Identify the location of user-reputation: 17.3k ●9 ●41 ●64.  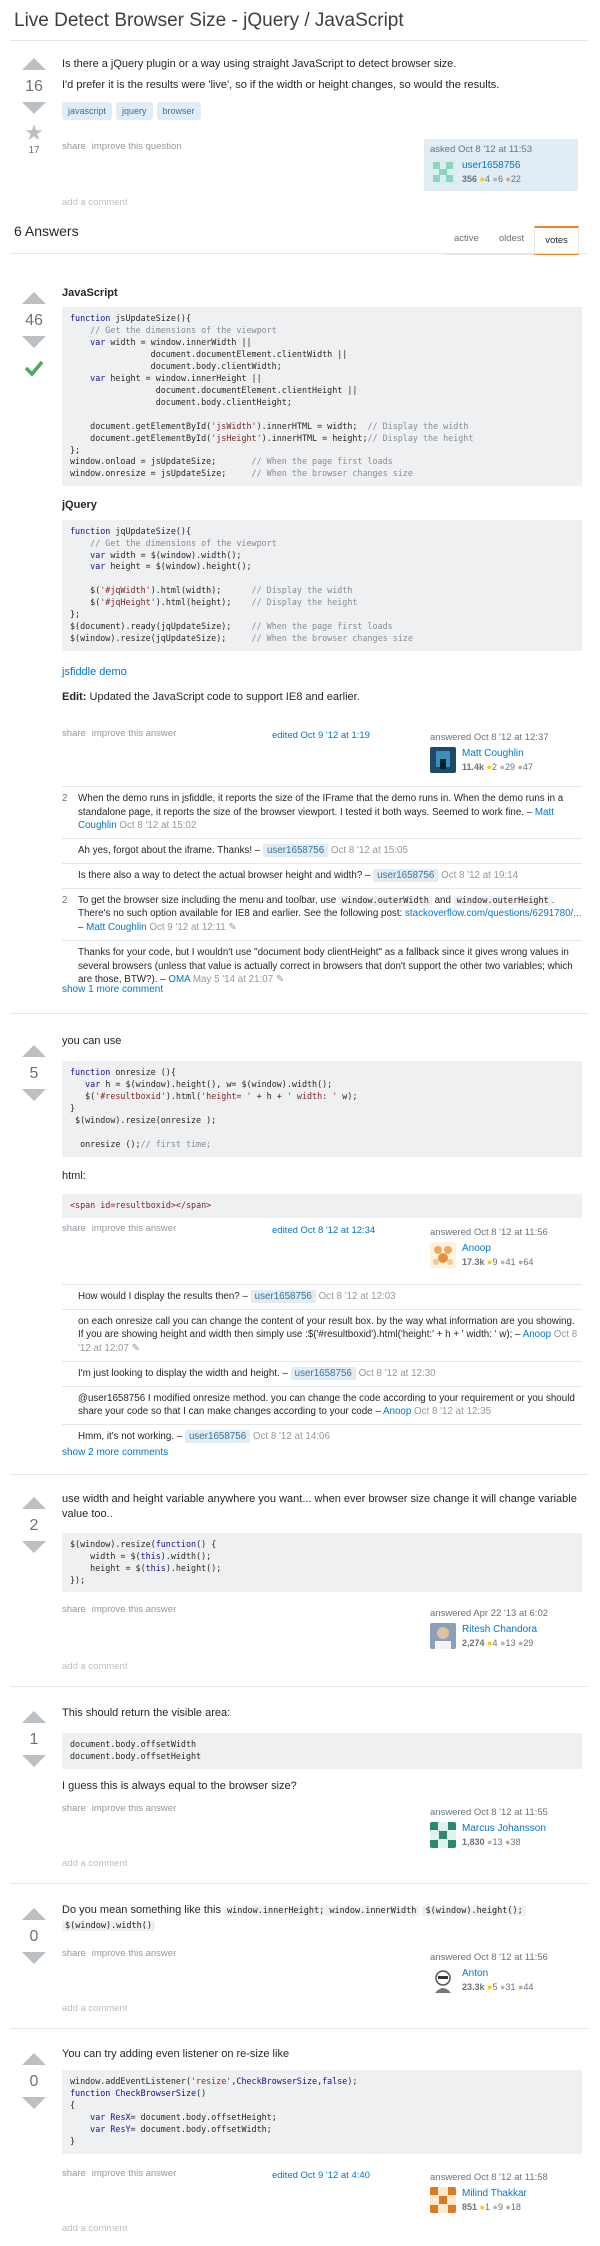
(498, 1262).